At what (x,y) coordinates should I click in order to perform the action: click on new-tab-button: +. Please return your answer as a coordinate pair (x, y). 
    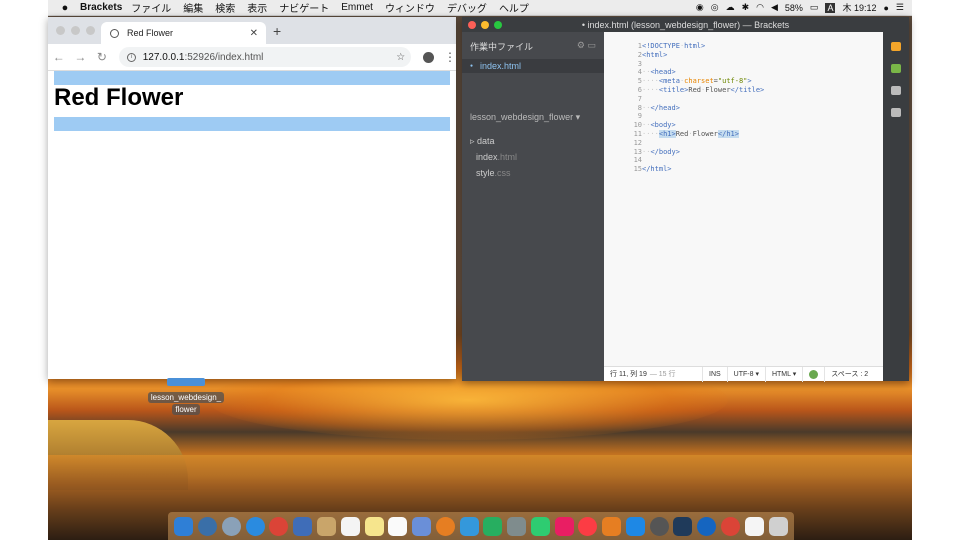
    Looking at the image, I should click on (277, 31).